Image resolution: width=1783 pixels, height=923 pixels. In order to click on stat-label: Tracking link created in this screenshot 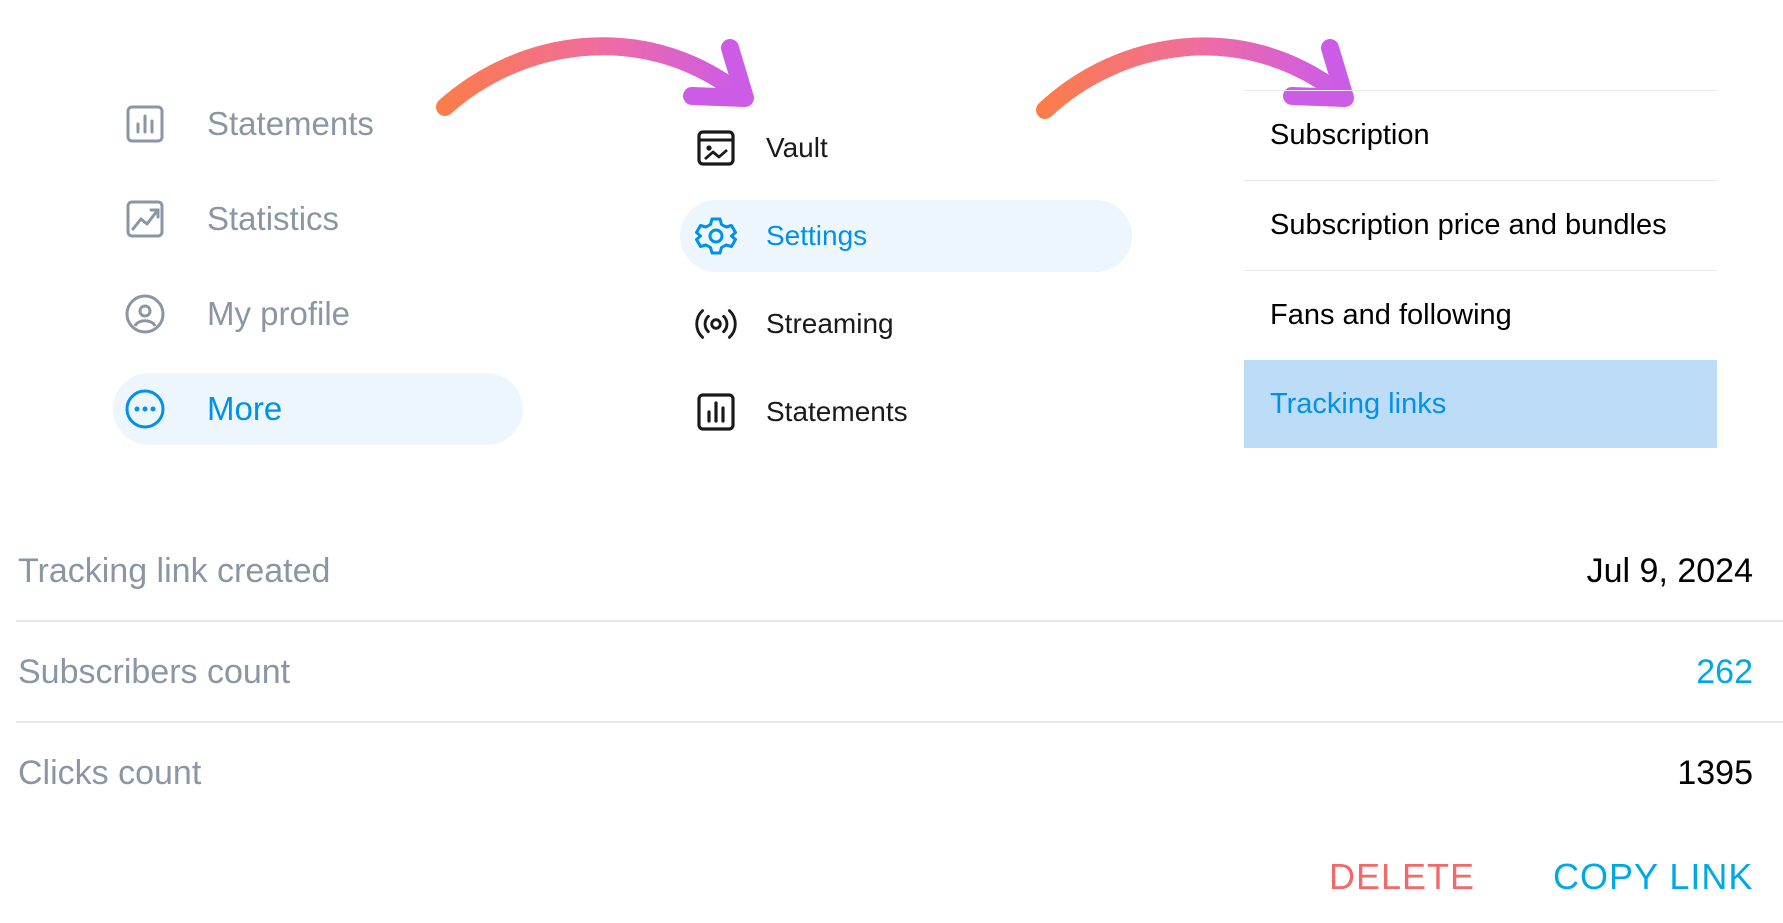, I will do `click(174, 570)`.